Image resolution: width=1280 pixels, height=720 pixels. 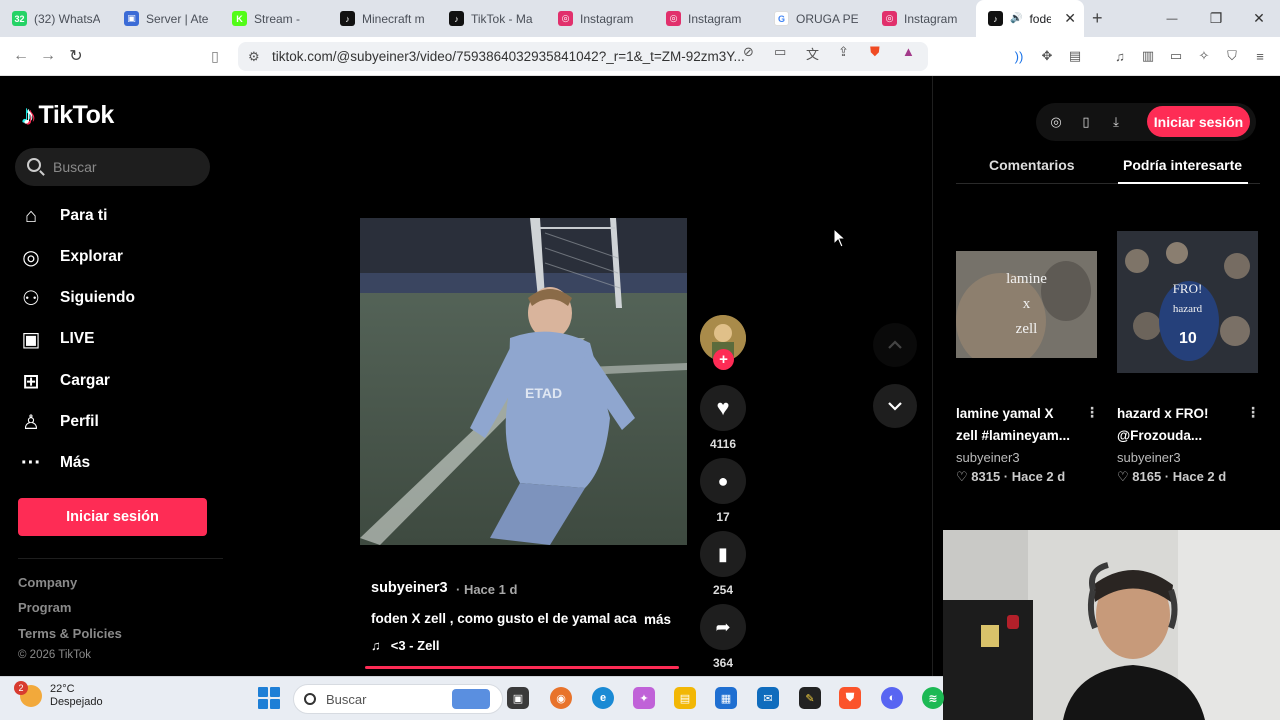 What do you see at coordinates (1260, 56) in the screenshot?
I see `menu-icon: ≡` at bounding box center [1260, 56].